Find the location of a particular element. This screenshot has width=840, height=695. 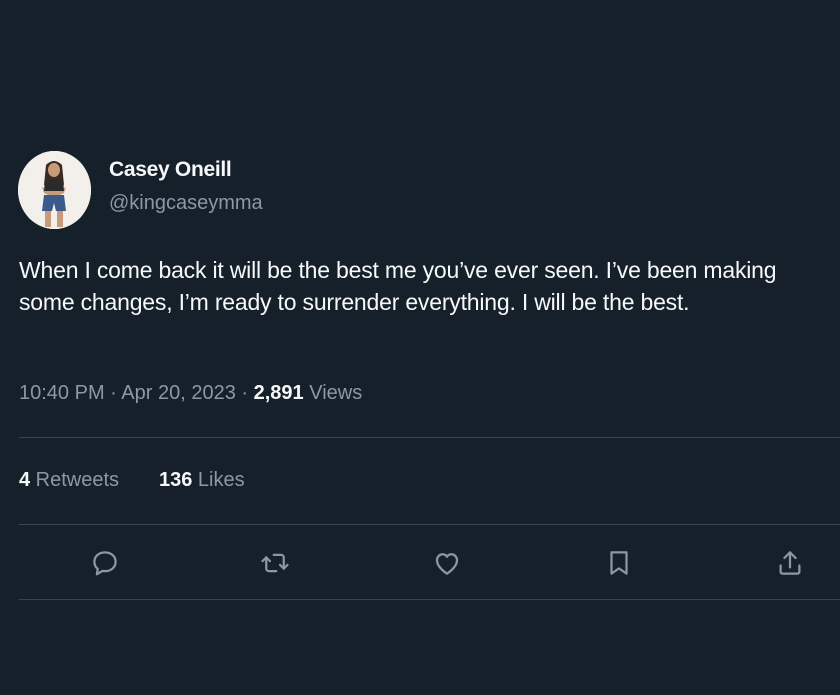

heart-icon is located at coordinates (447, 564).